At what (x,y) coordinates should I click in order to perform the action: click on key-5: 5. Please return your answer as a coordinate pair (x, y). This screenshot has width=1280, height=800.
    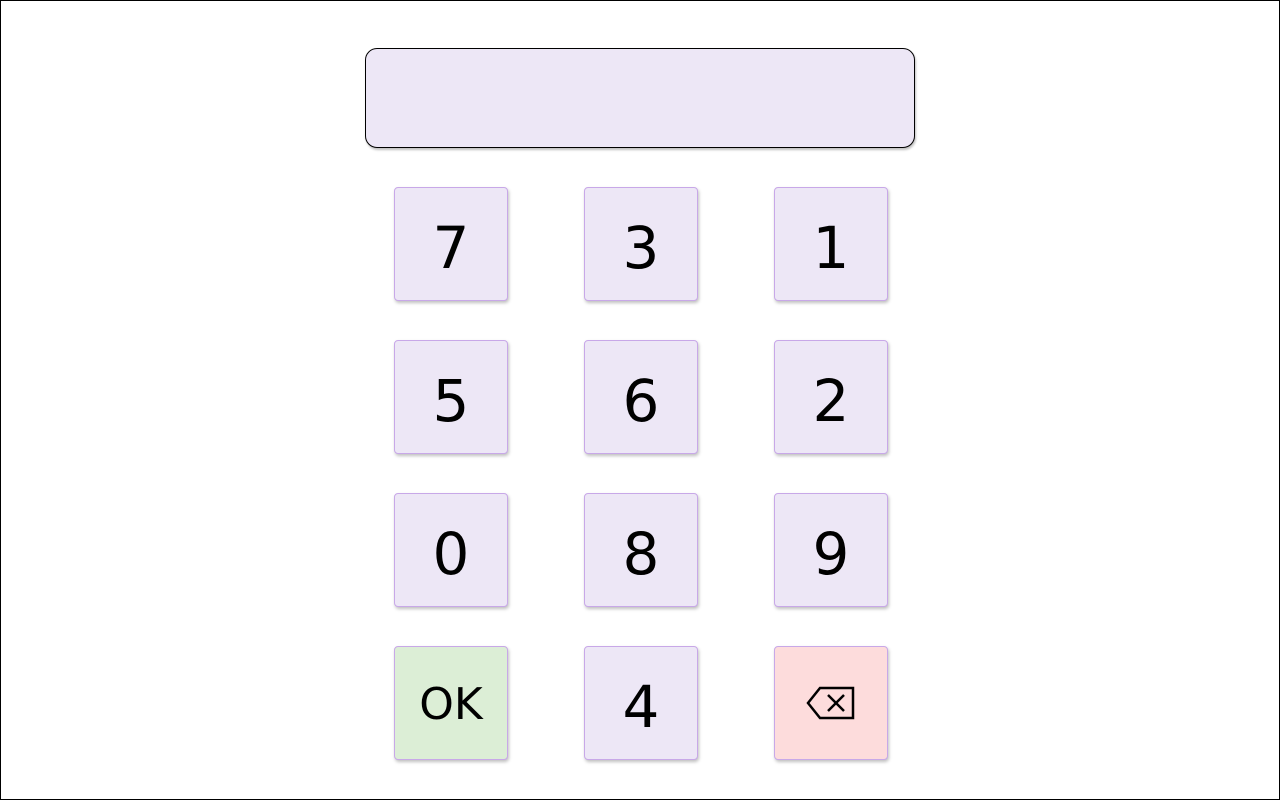
    Looking at the image, I should click on (451, 397).